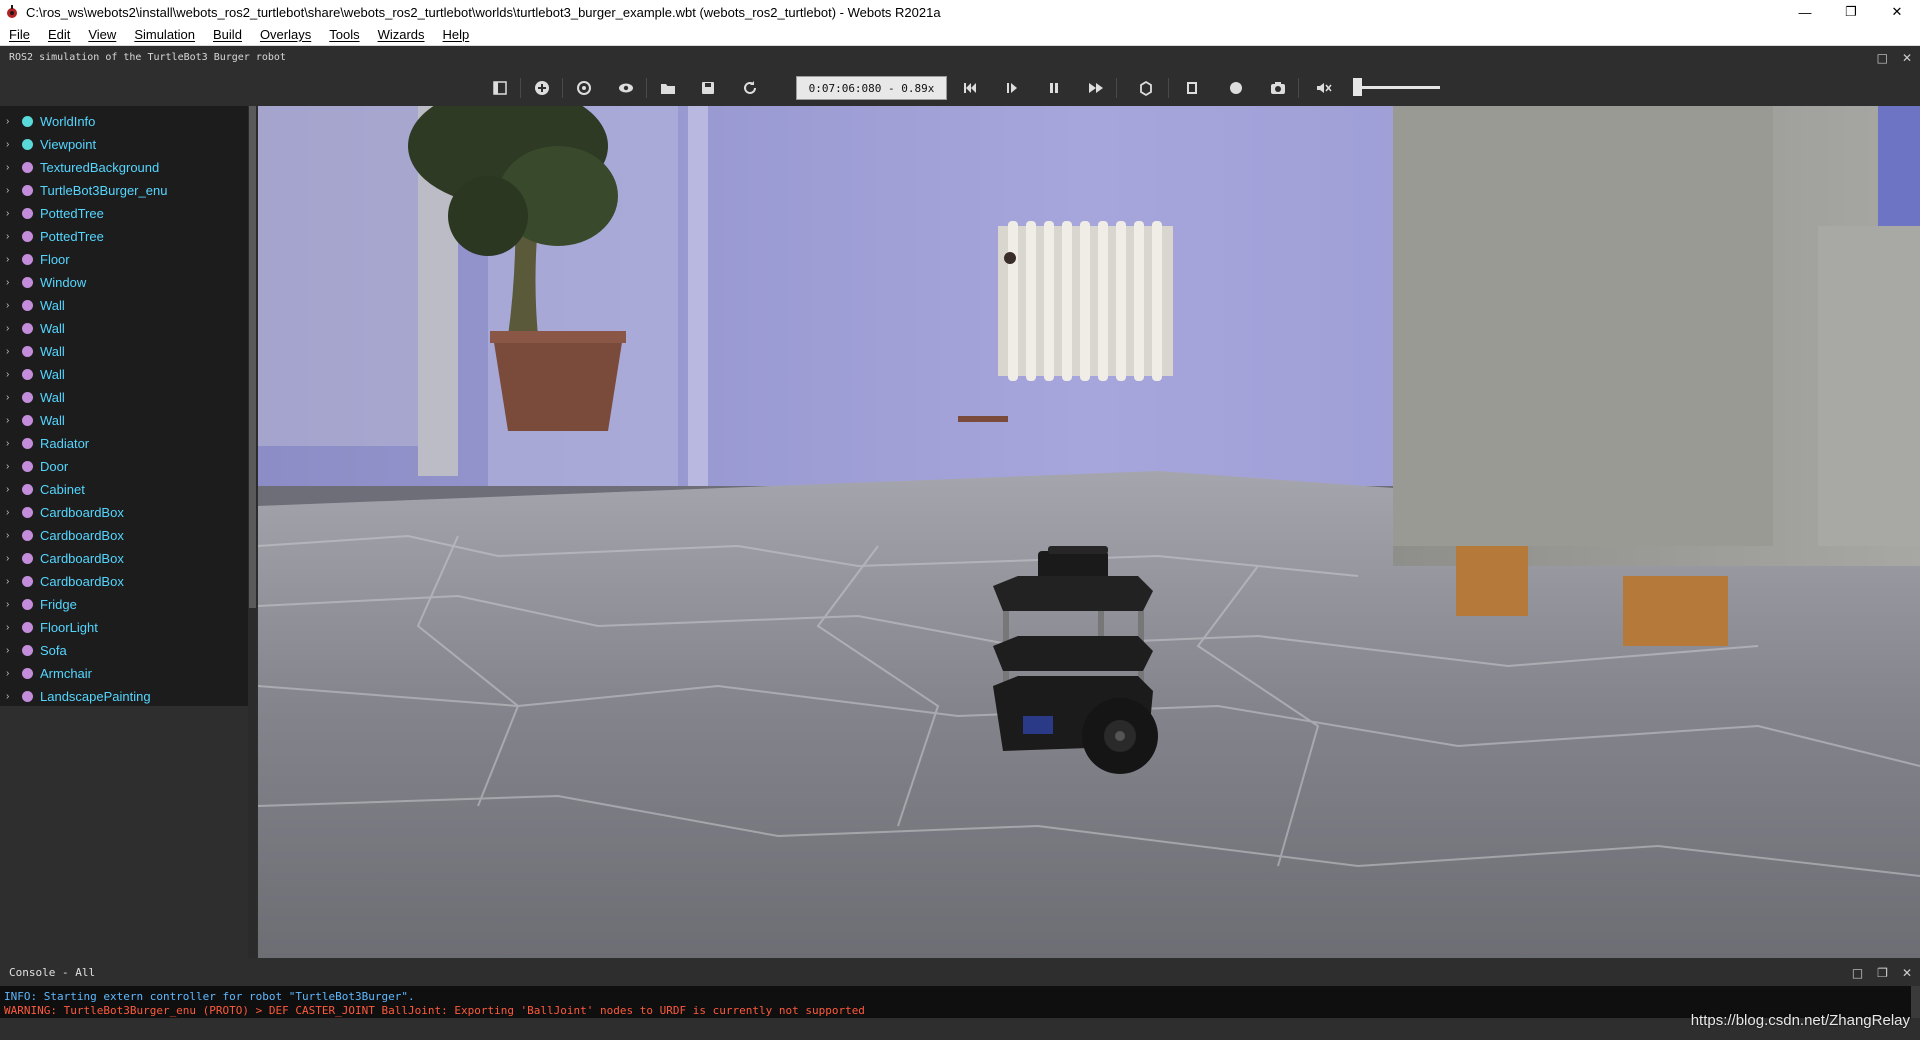 The width and height of the screenshot is (1920, 1040). I want to click on watermark: https://blog.csdn.net/ZhangRelay, so click(1800, 1020).